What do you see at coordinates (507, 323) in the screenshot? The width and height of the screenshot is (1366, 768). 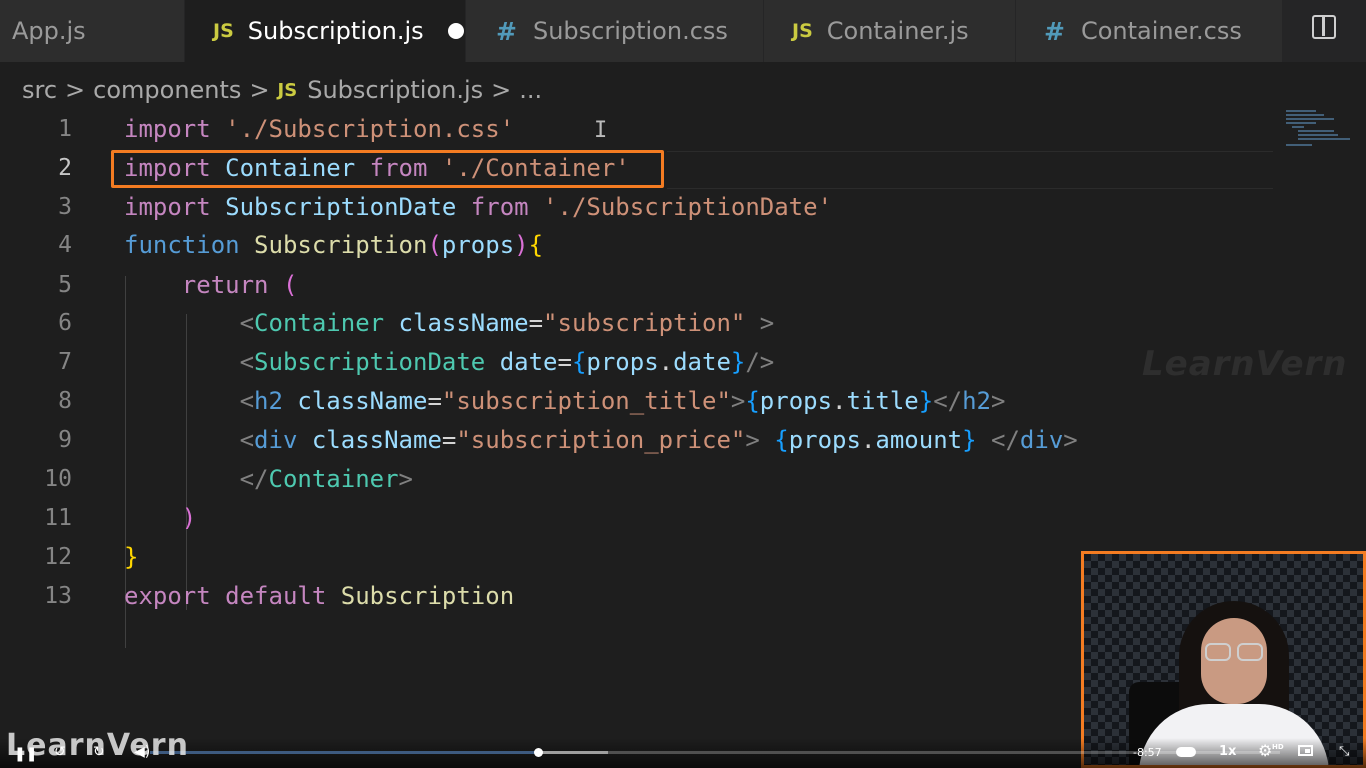 I see `code-line-text: <Container className="subscription" >` at bounding box center [507, 323].